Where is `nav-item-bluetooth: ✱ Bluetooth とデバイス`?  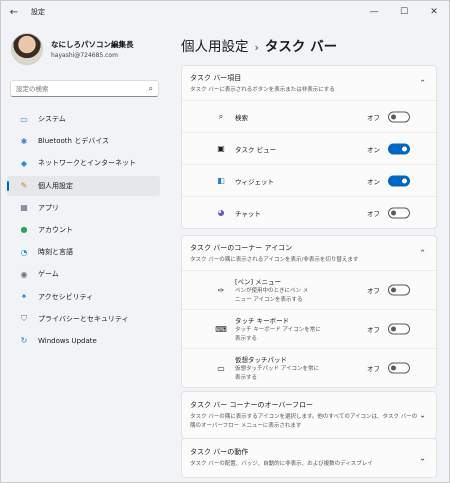 nav-item-bluetooth: ✱ Bluetooth とデバイス is located at coordinates (83, 141).